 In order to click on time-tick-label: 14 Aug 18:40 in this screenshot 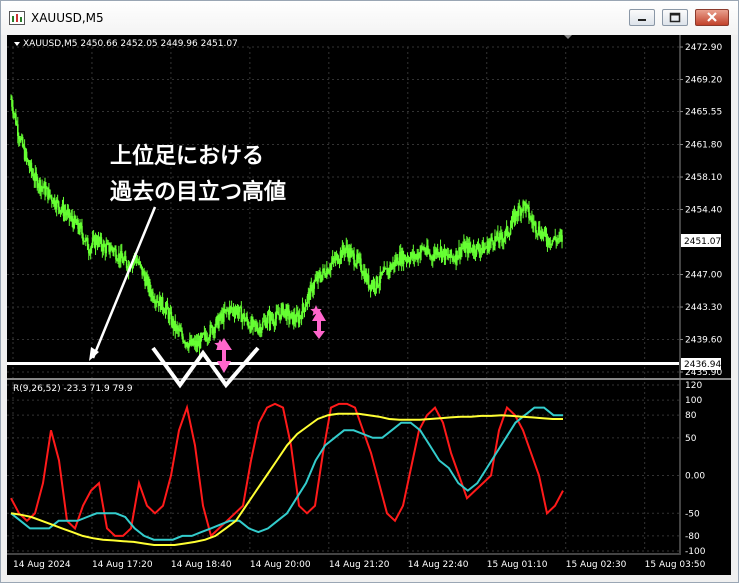, I will do `click(201, 565)`.